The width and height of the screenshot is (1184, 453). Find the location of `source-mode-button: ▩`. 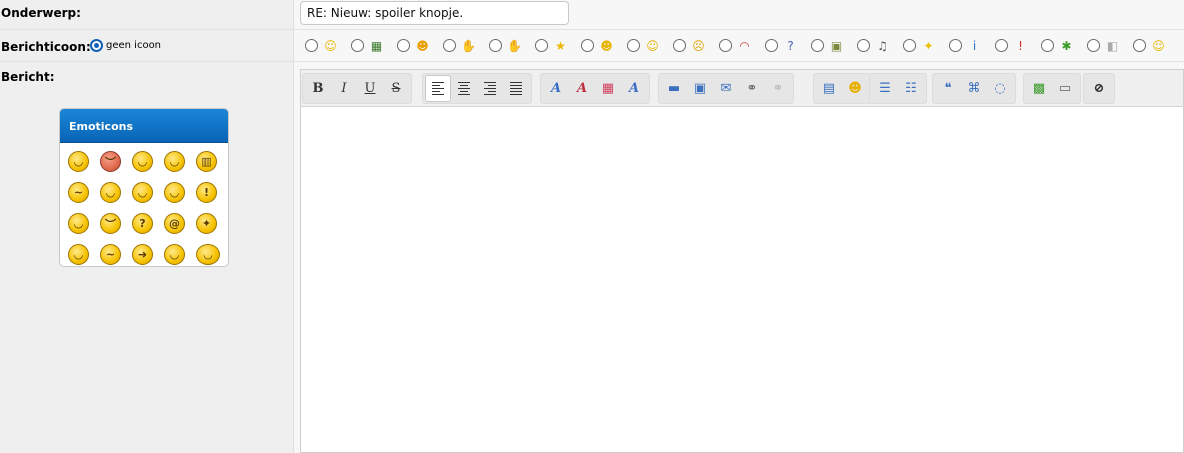

source-mode-button: ▩ is located at coordinates (1039, 88).